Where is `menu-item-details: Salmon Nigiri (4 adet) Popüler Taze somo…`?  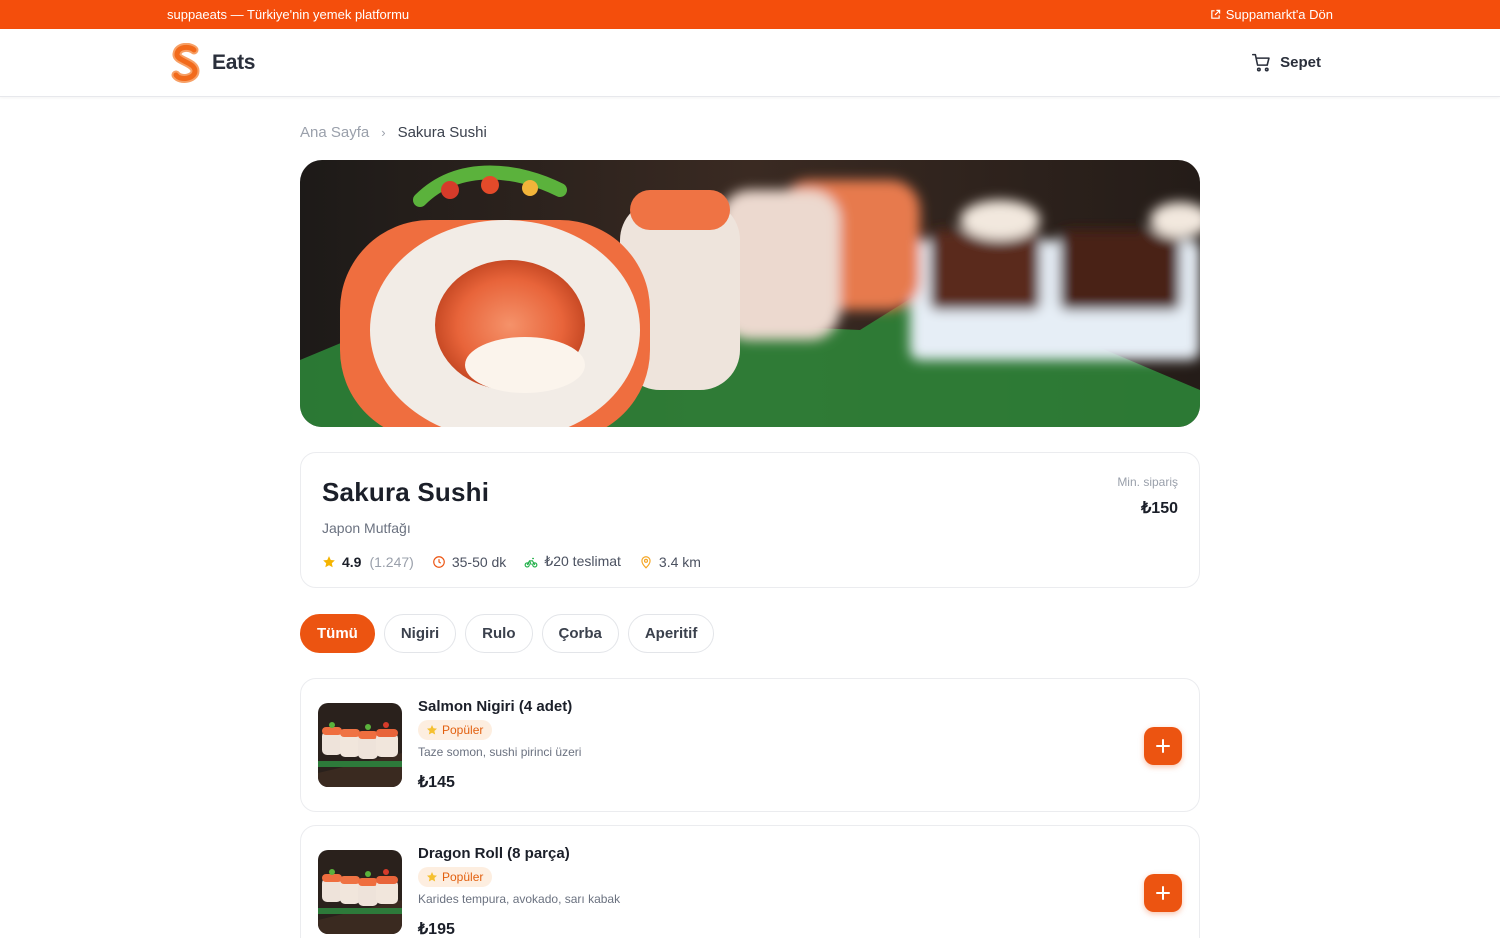
menu-item-details: Salmon Nigiri (4 adet) Popüler Taze somo… is located at coordinates (499, 745).